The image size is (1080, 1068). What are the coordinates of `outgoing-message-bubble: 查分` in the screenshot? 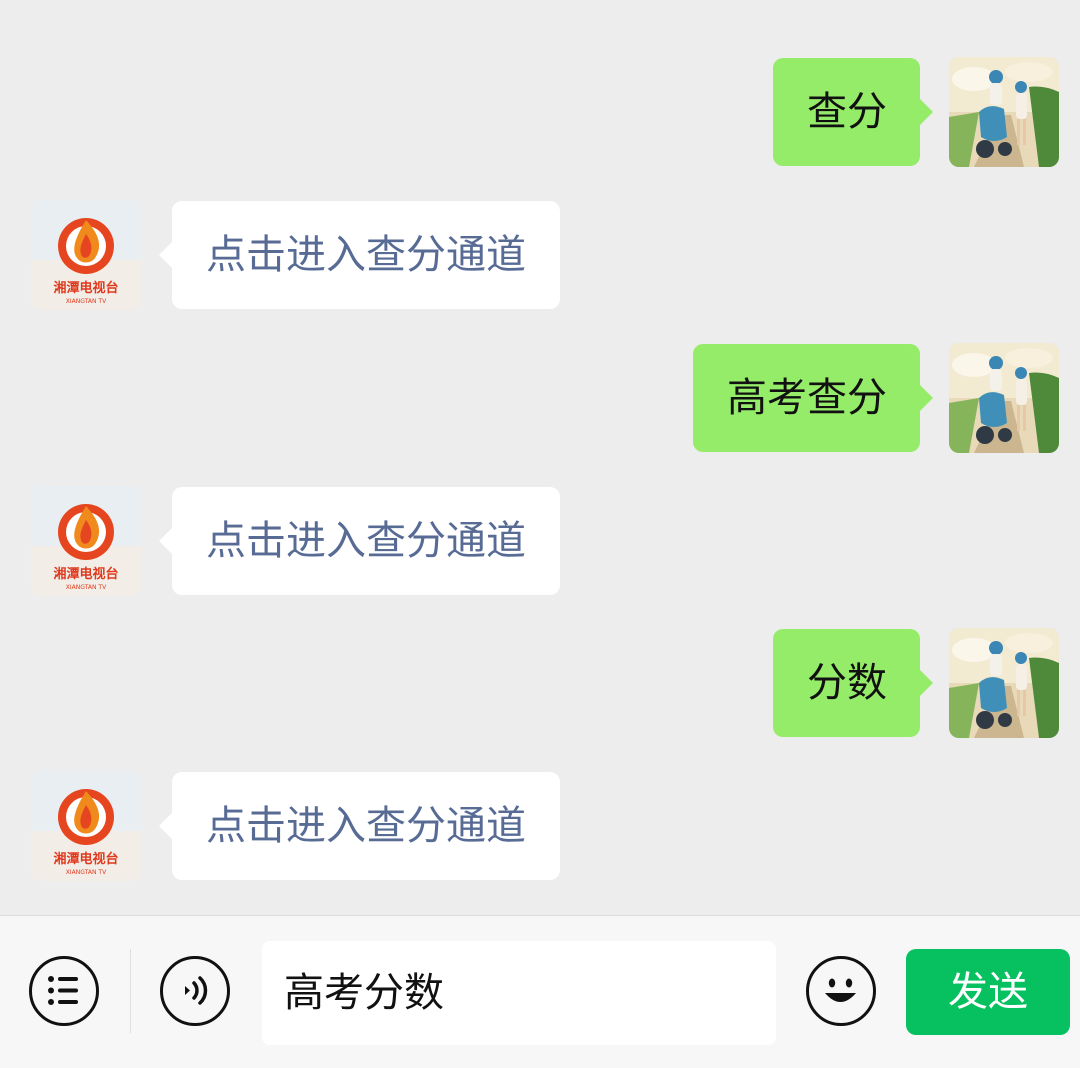 It's located at (853, 112).